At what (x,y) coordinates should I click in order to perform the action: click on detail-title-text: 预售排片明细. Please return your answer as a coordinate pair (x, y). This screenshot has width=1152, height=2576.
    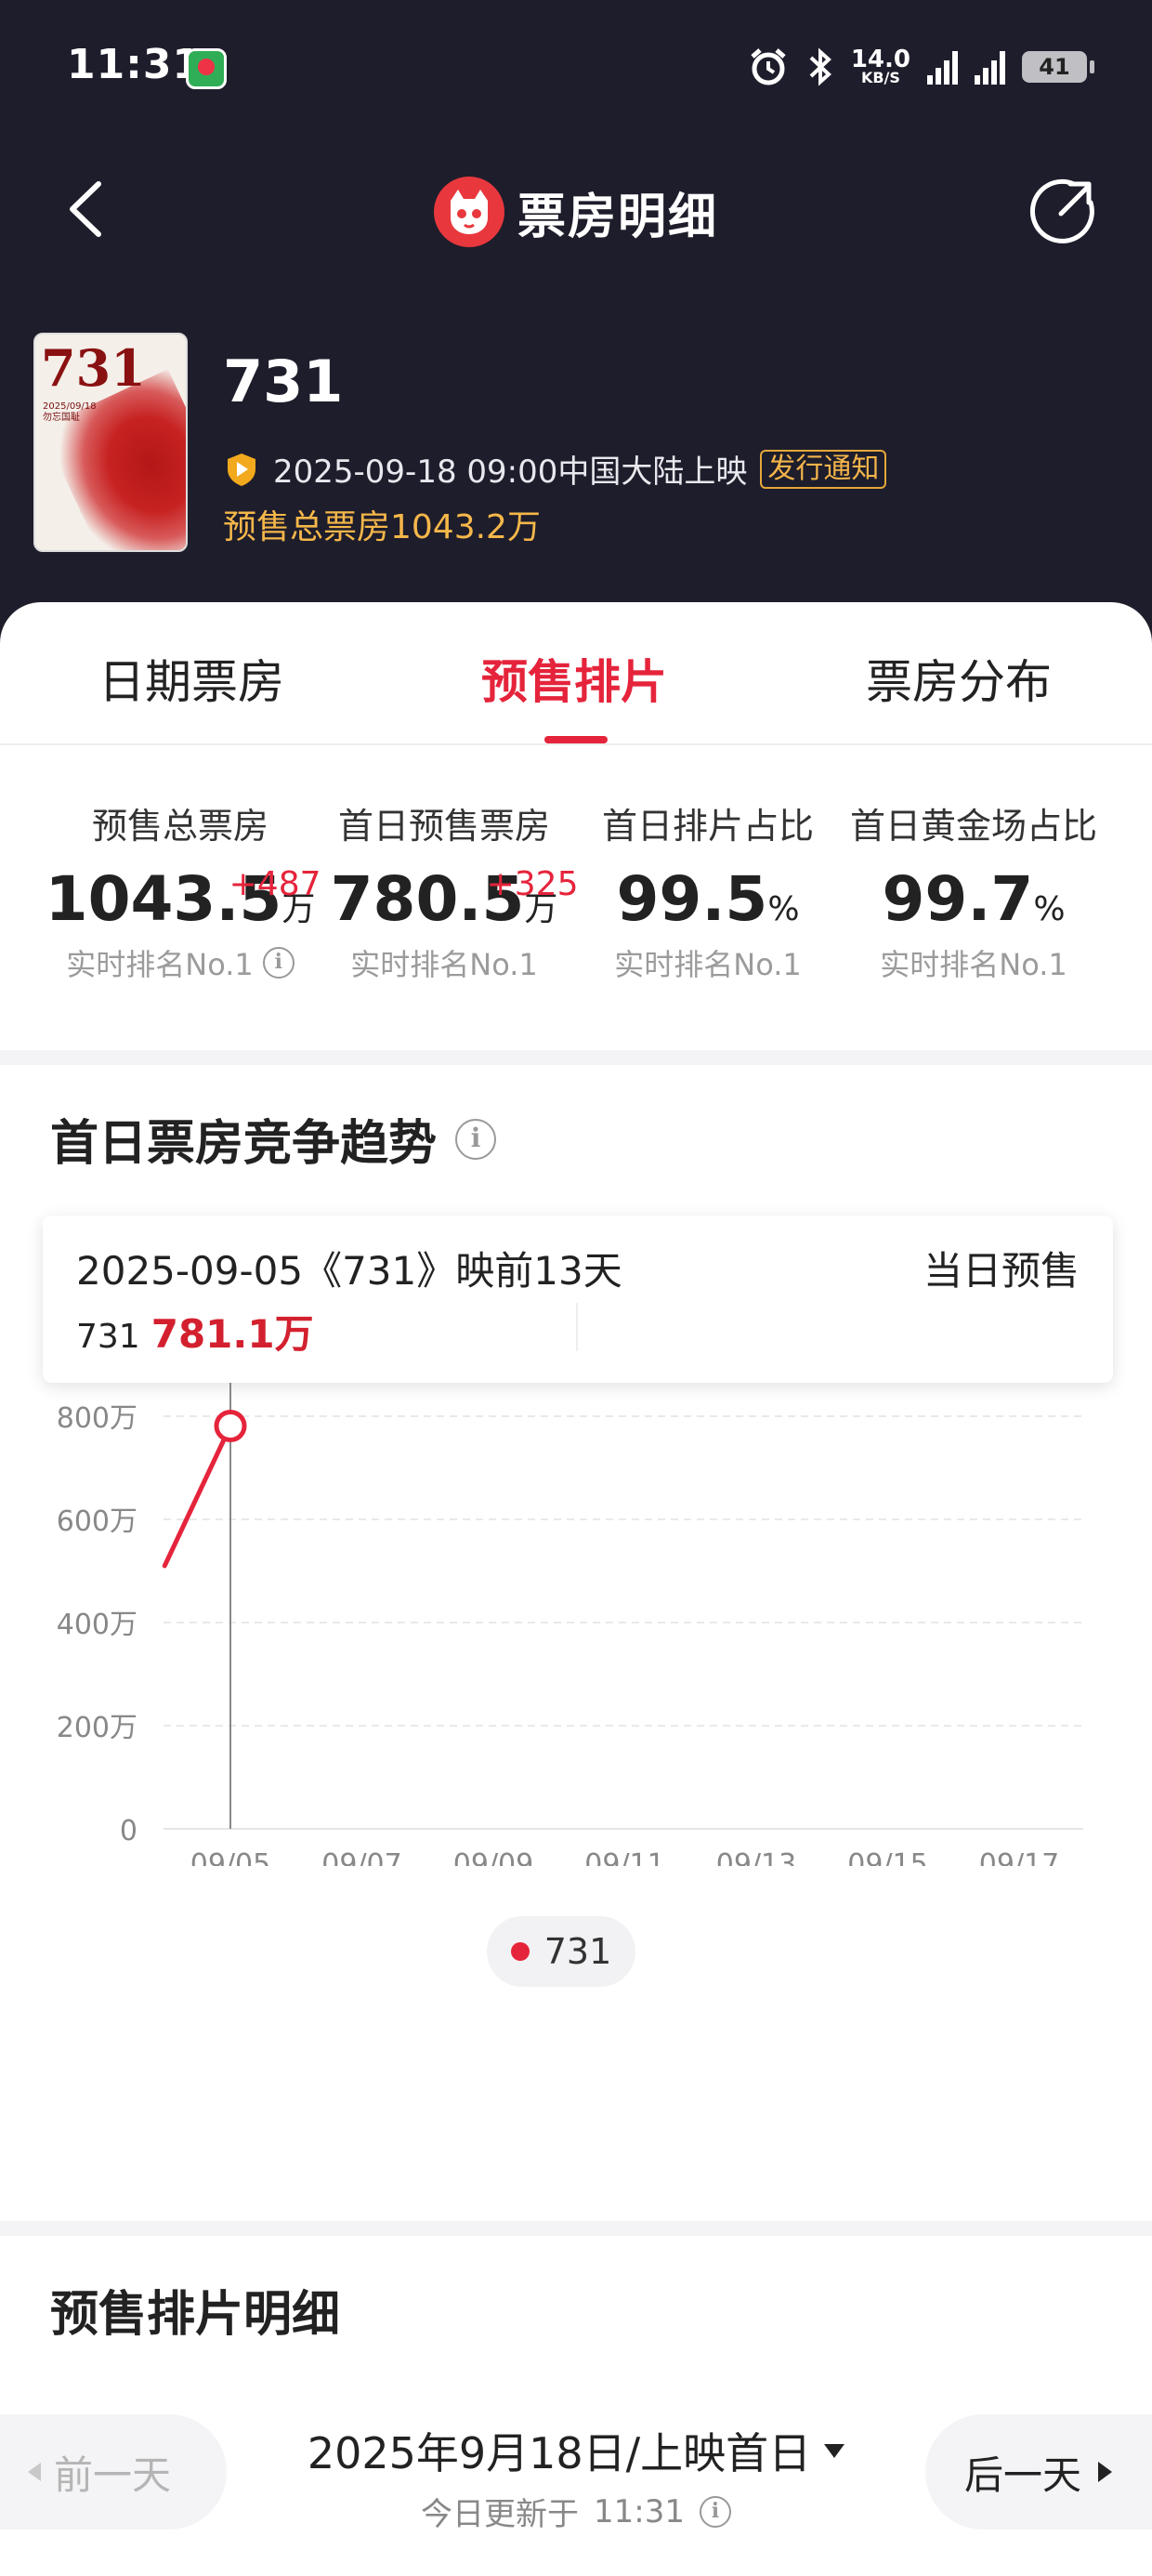
    Looking at the image, I should click on (195, 2315).